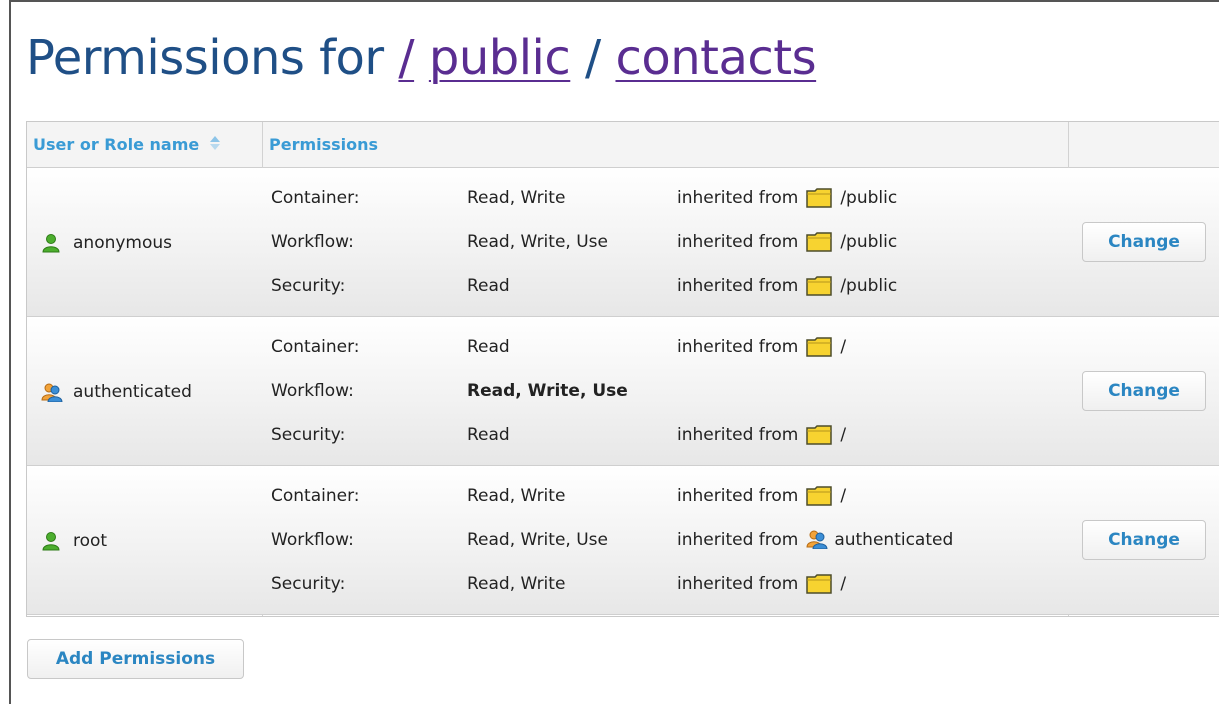 The height and width of the screenshot is (704, 1219). What do you see at coordinates (623, 145) in the screenshot?
I see `table-header: User or Role name Permissions` at bounding box center [623, 145].